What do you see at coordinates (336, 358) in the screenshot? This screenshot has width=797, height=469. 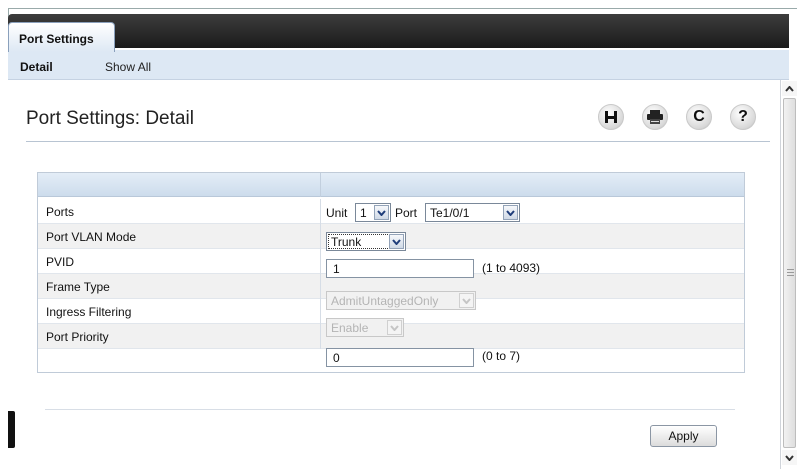 I see `port-priority-input-value: 0` at bounding box center [336, 358].